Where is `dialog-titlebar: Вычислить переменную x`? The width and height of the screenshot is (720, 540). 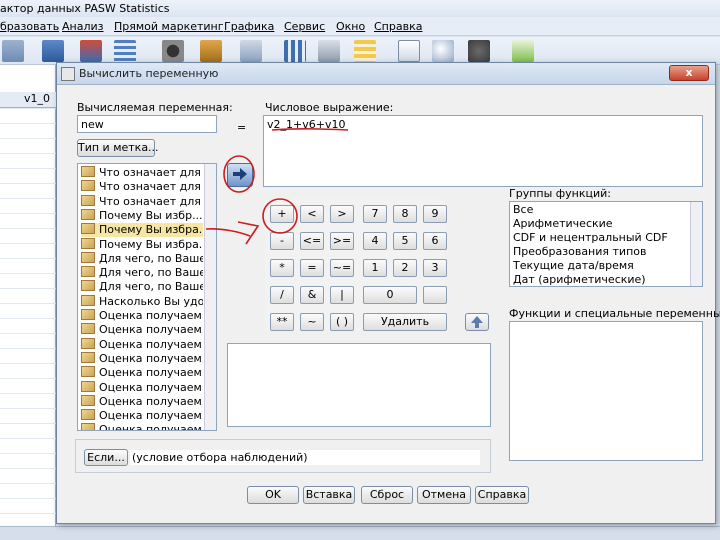 dialog-titlebar: Вычислить переменную x is located at coordinates (386, 74).